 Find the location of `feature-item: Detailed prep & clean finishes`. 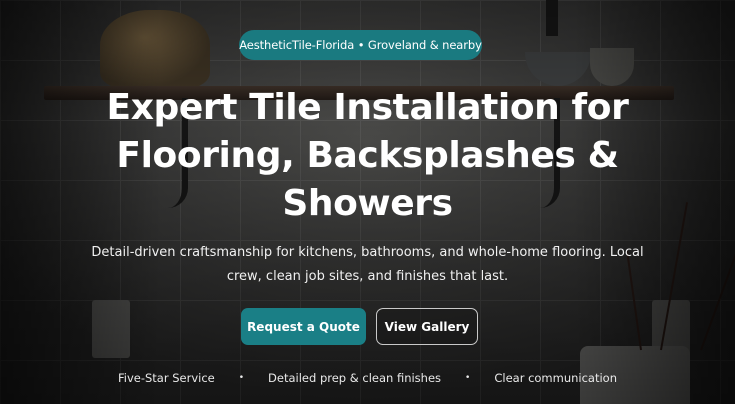

feature-item: Detailed prep & clean finishes is located at coordinates (355, 378).